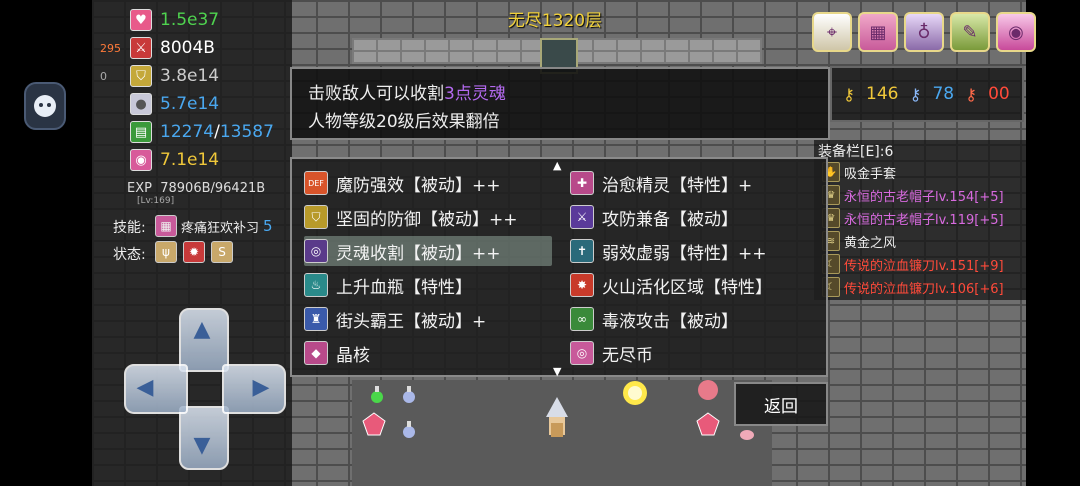 This screenshot has width=1080, height=486. Describe the element at coordinates (129, 228) in the screenshot. I see `skill-label: 技能:` at that location.